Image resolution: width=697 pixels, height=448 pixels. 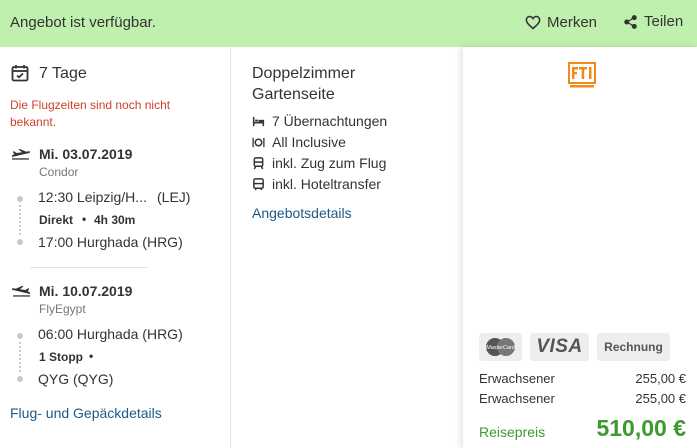 I want to click on feature-train: inkl. Zug zum Flug, so click(x=319, y=163).